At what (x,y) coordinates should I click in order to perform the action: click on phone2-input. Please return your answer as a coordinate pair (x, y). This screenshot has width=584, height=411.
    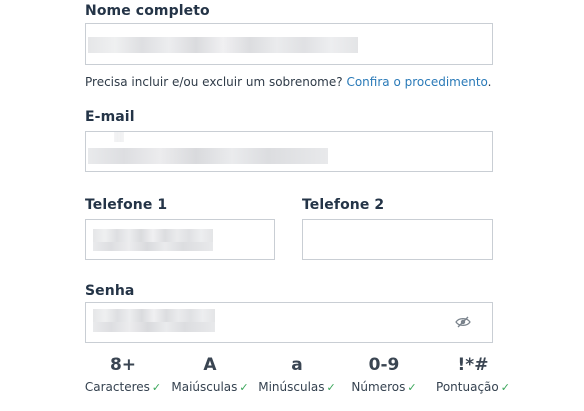
    Looking at the image, I should click on (397, 239).